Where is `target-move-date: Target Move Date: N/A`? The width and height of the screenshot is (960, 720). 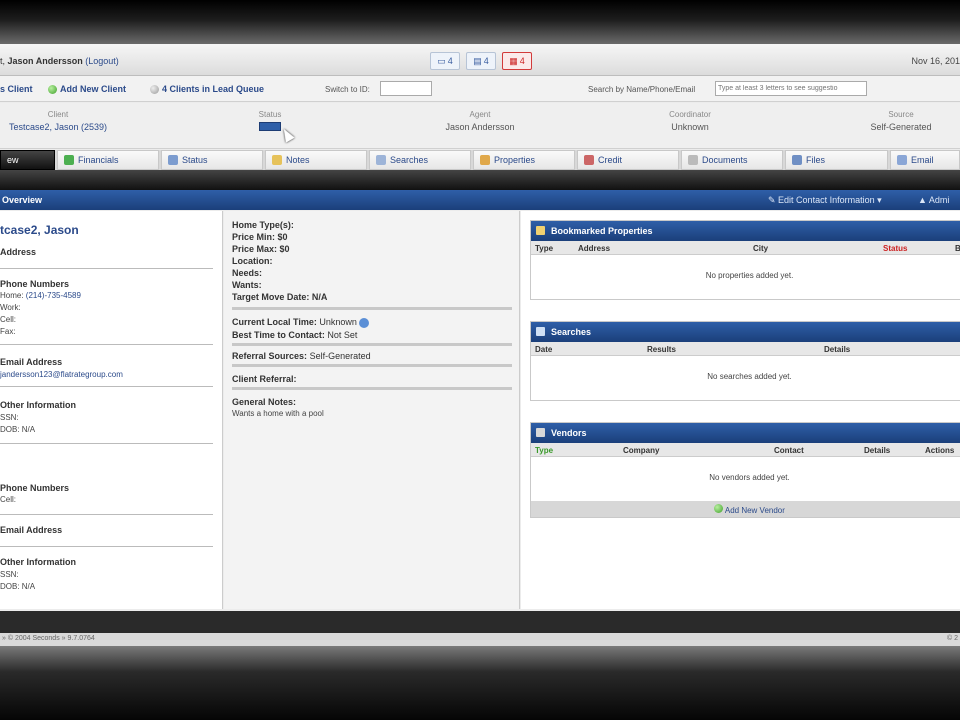
target-move-date: Target Move Date: N/A is located at coordinates (280, 297).